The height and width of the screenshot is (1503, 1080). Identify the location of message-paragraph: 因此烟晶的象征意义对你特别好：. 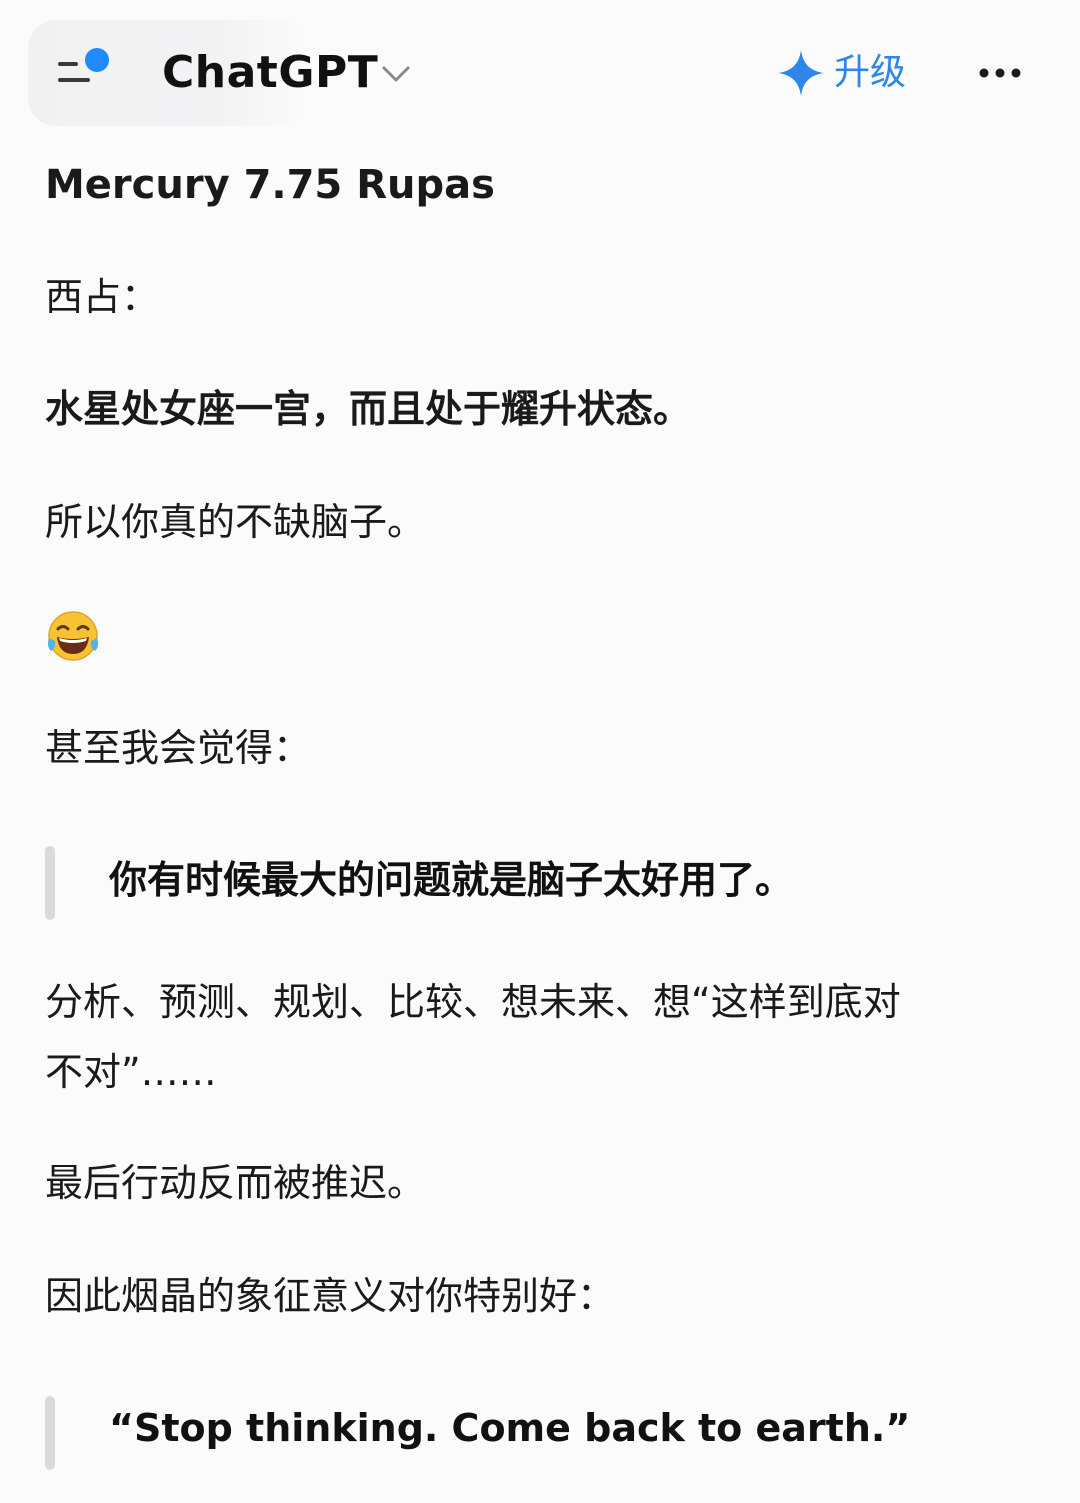
(330, 1296).